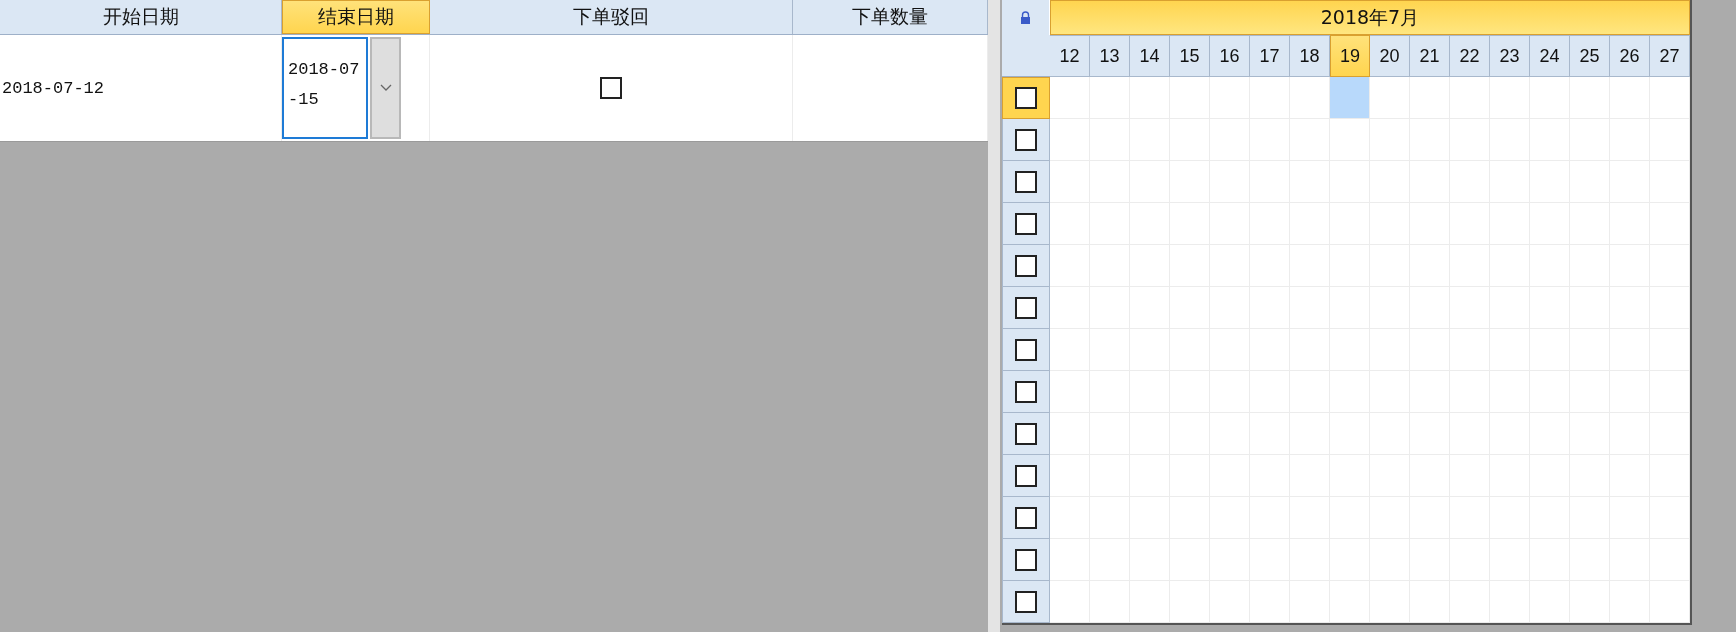 Image resolution: width=1736 pixels, height=632 pixels. I want to click on day-header: 23, so click(1510, 56).